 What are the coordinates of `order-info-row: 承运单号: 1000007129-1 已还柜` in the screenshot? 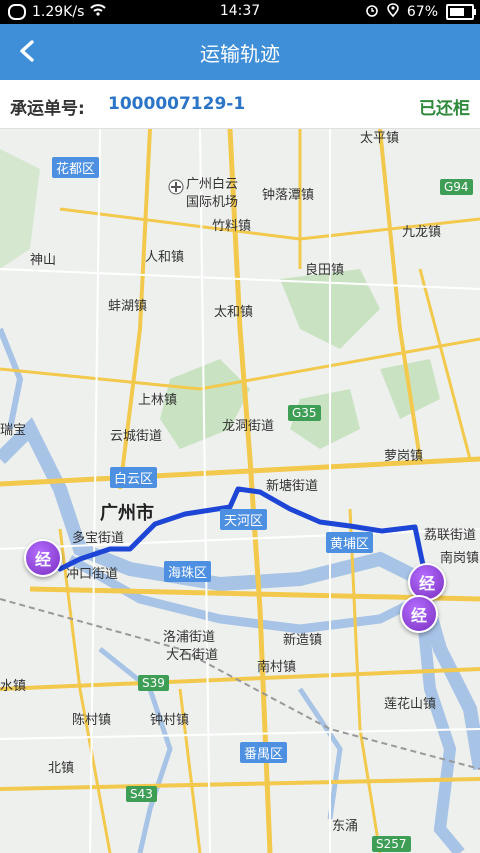 It's located at (240, 104).